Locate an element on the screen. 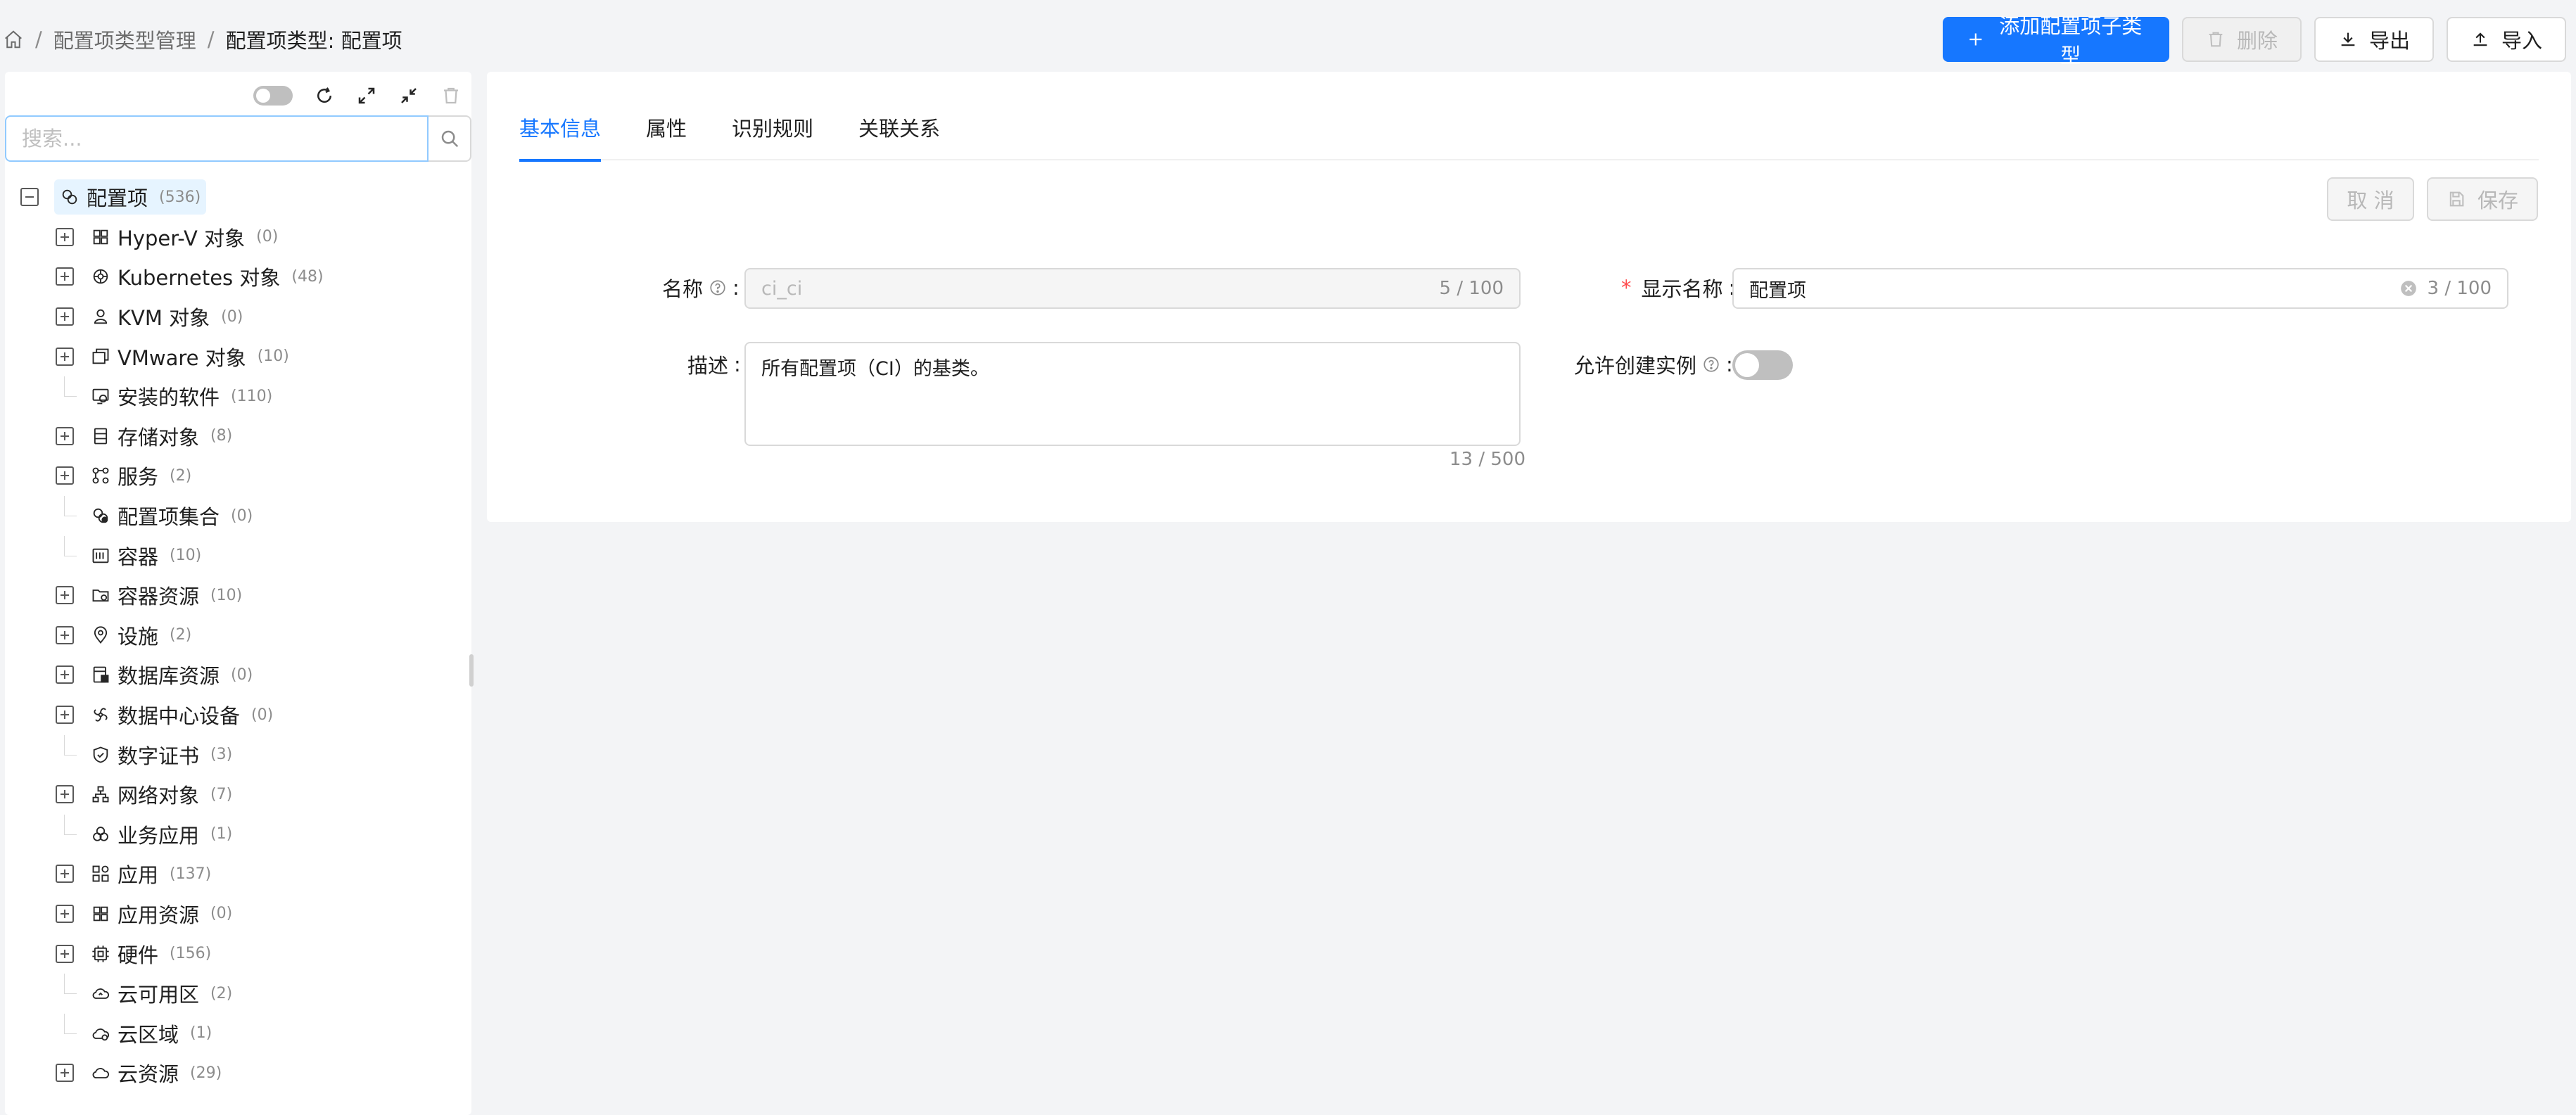 The image size is (2576, 1115). tree-node: 数据库资源 (0) is located at coordinates (238, 675).